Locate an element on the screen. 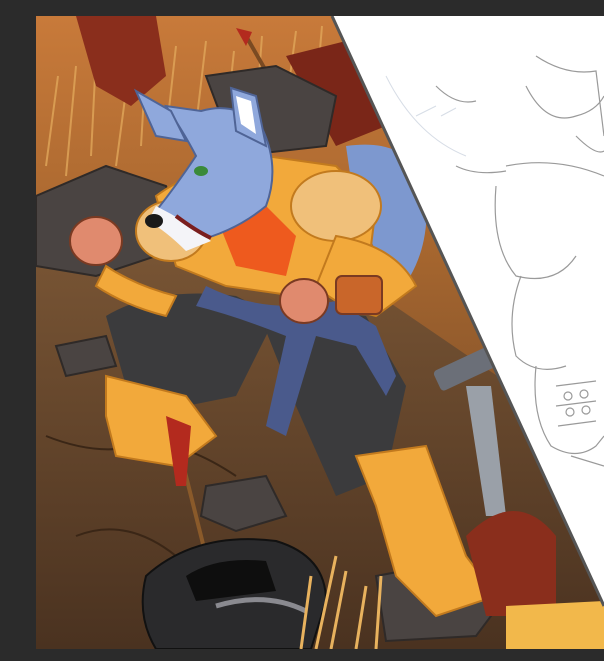 The image size is (604, 661). nose is located at coordinates (154, 221).